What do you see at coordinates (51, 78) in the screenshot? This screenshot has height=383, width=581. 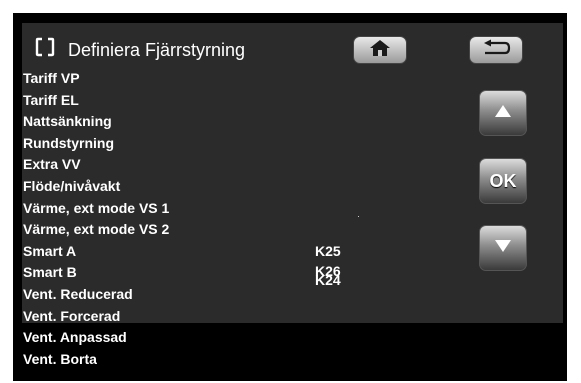 I see `list-item: Tariff VP` at bounding box center [51, 78].